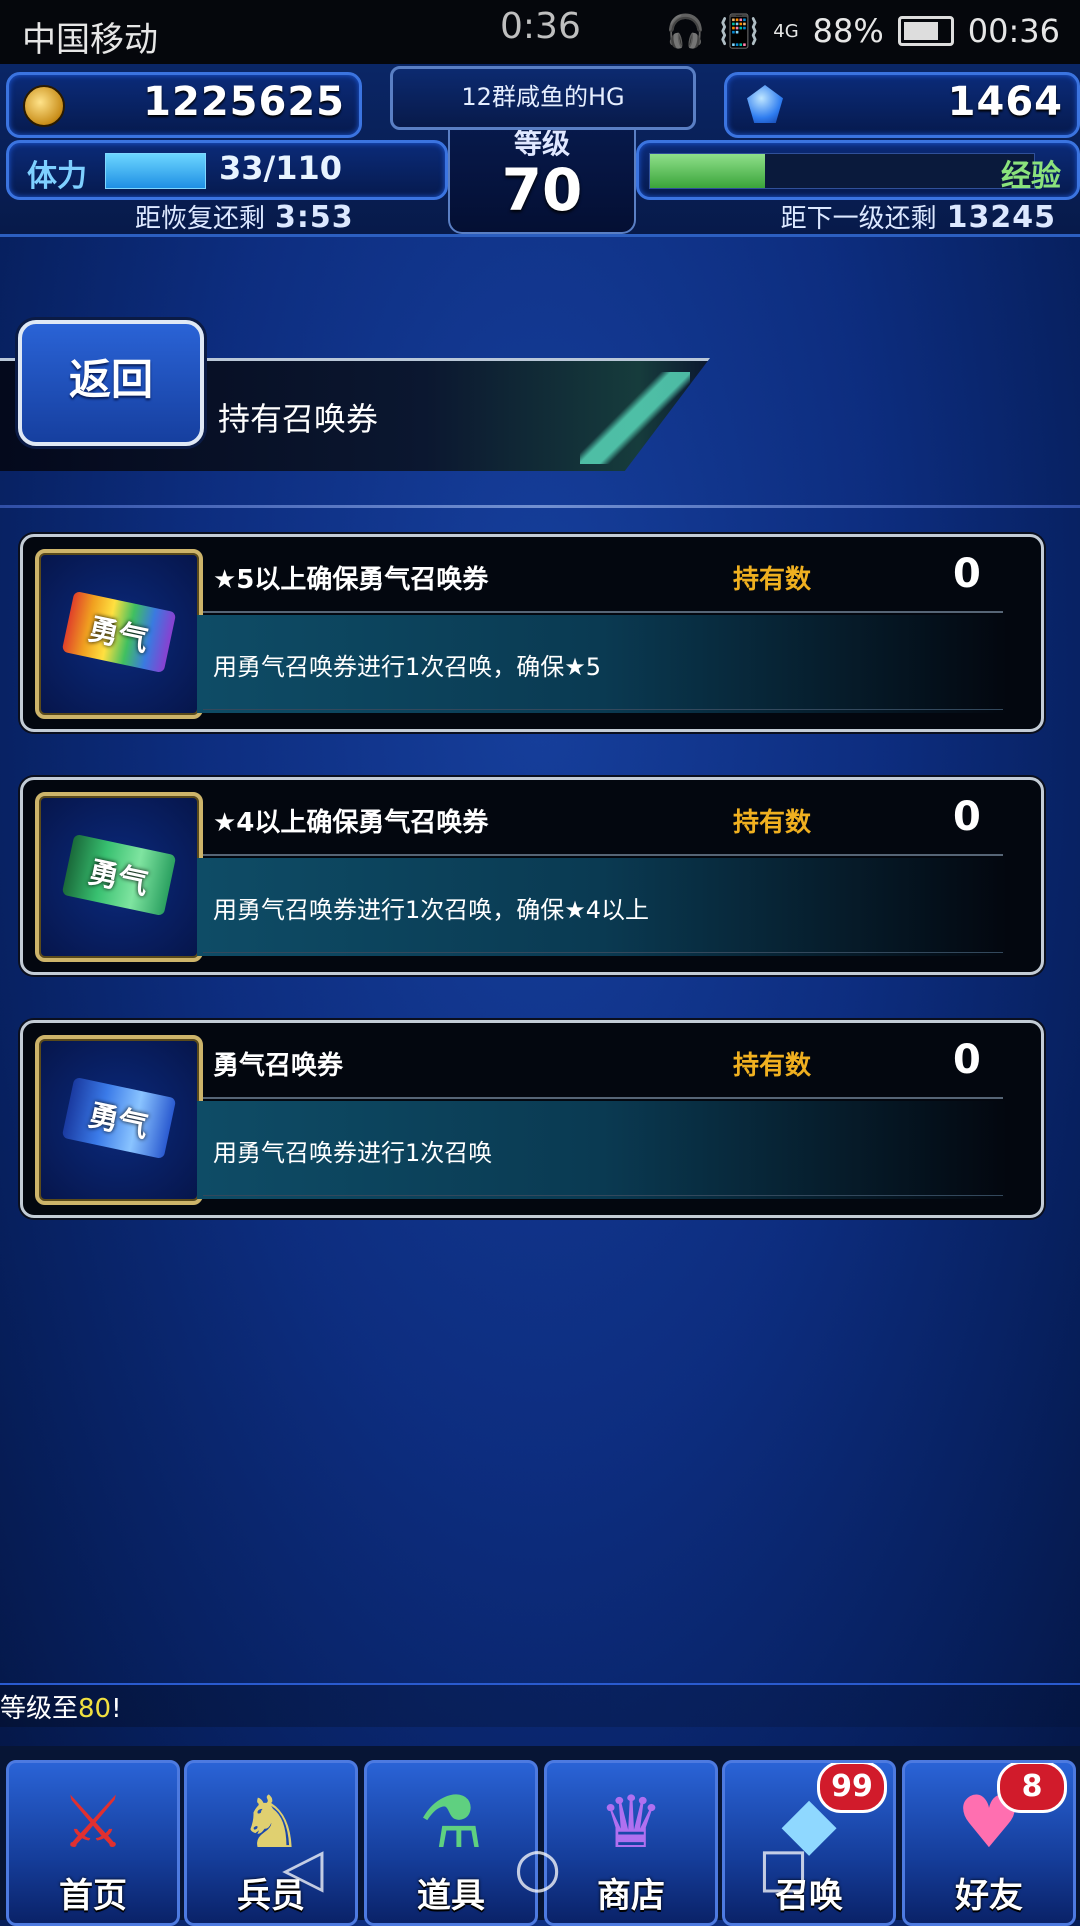 The image size is (1080, 1926). I want to click on recover-label: 距恢复还剩, so click(200, 219).